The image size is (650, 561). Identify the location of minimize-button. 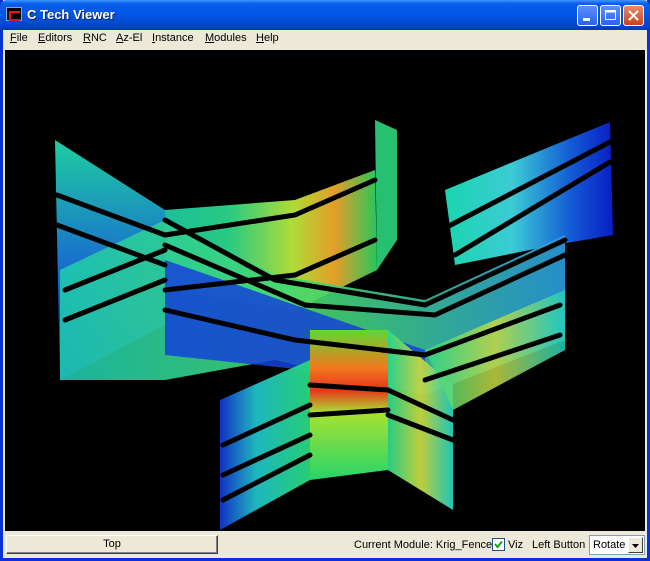
(587, 15).